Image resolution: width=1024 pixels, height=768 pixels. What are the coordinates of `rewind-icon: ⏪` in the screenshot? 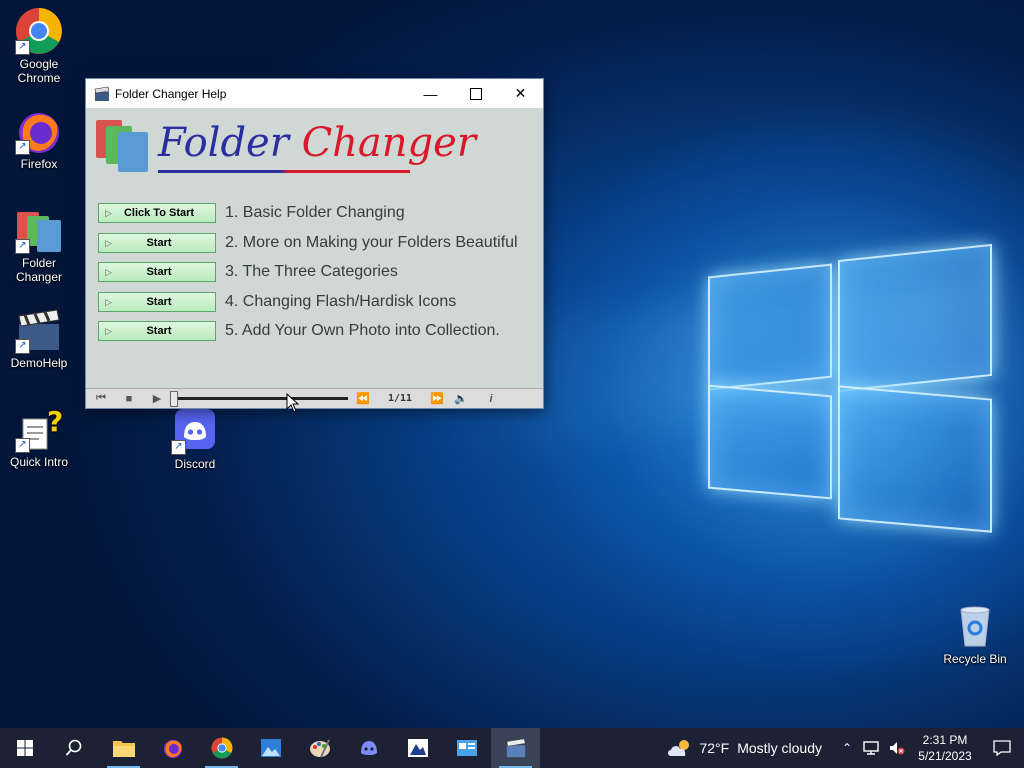 It's located at (363, 398).